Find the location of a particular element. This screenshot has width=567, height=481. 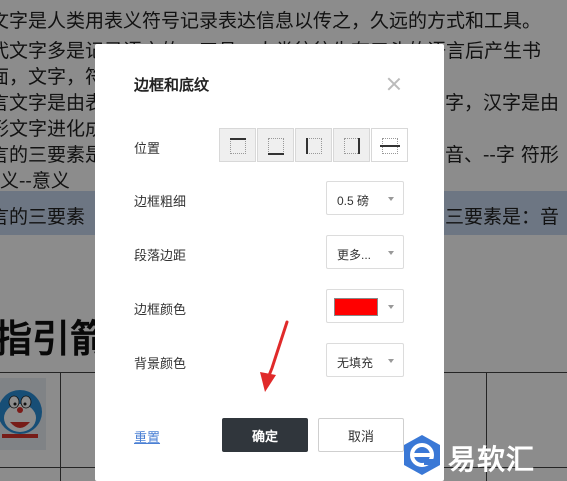

border-width-select: 0.5 磅 is located at coordinates (365, 198).